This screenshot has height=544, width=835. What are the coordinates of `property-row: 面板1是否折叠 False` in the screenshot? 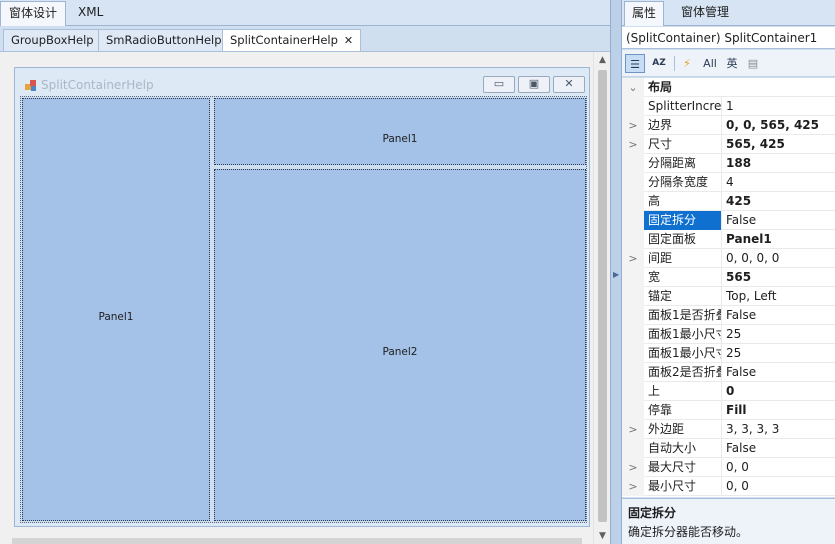 It's located at (728, 315).